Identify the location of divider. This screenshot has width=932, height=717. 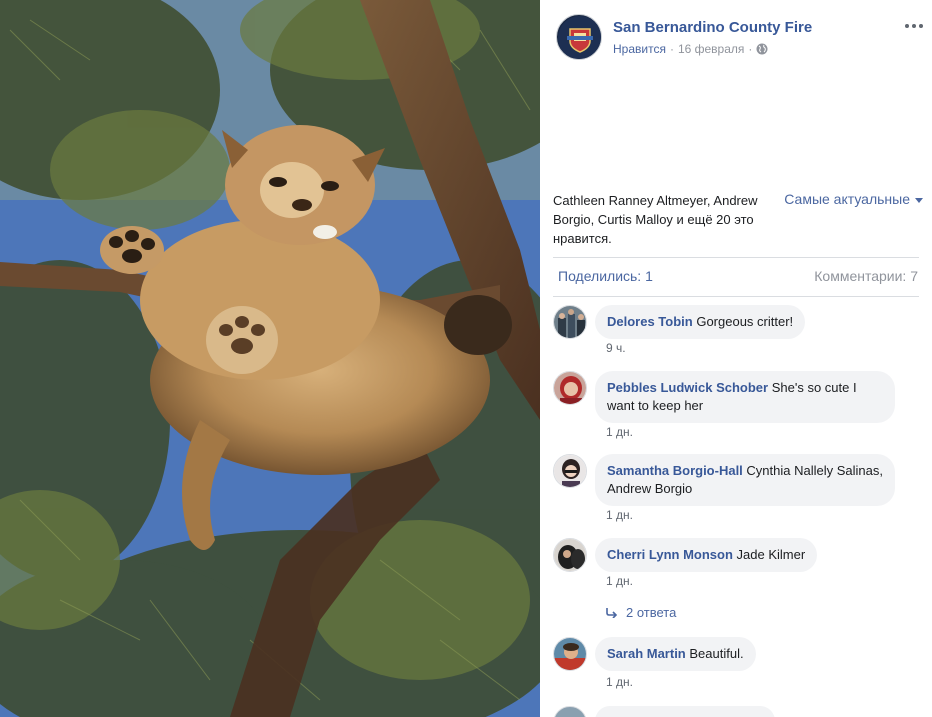
(736, 257).